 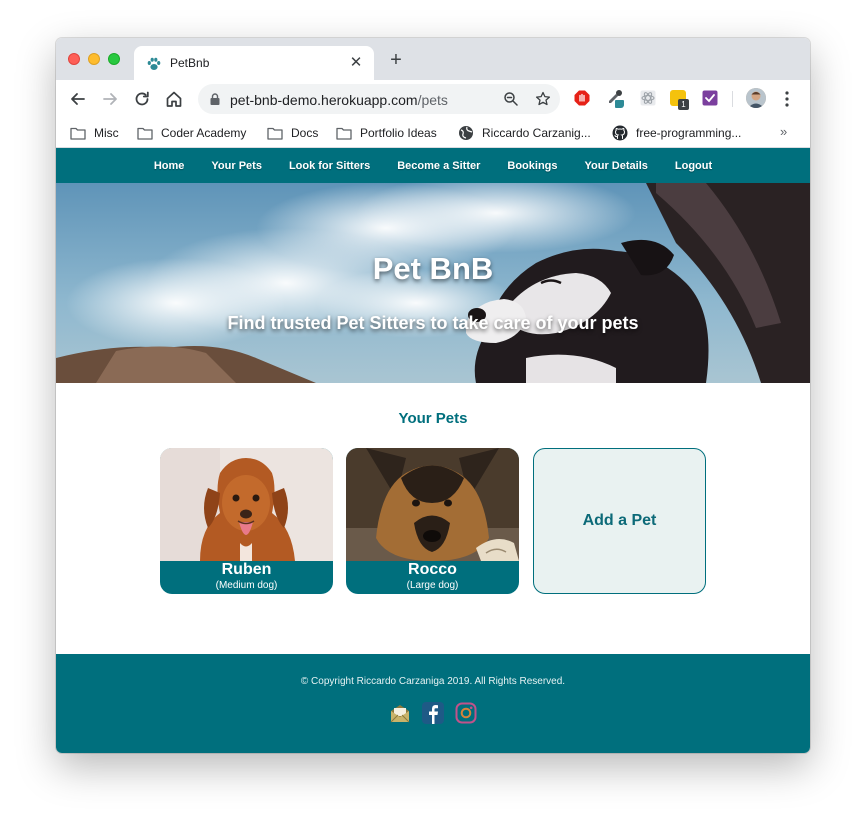 What do you see at coordinates (532, 166) in the screenshot?
I see `nav-bookings: Bookings` at bounding box center [532, 166].